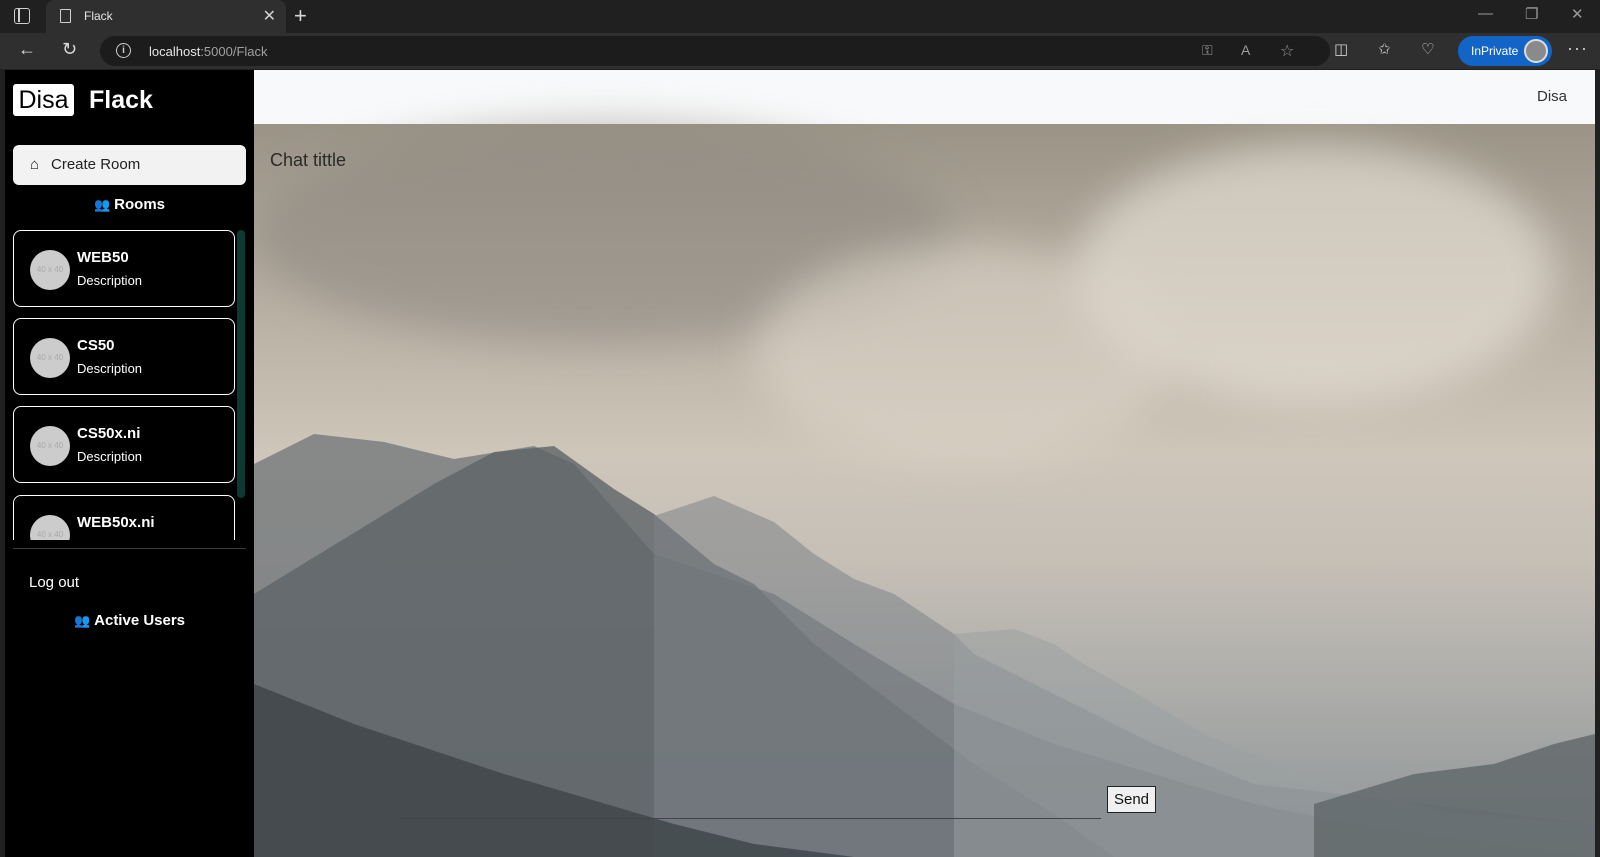 This screenshot has width=1600, height=857. Describe the element at coordinates (208, 51) in the screenshot. I see `url-text: localhost:5000/Flack` at that location.